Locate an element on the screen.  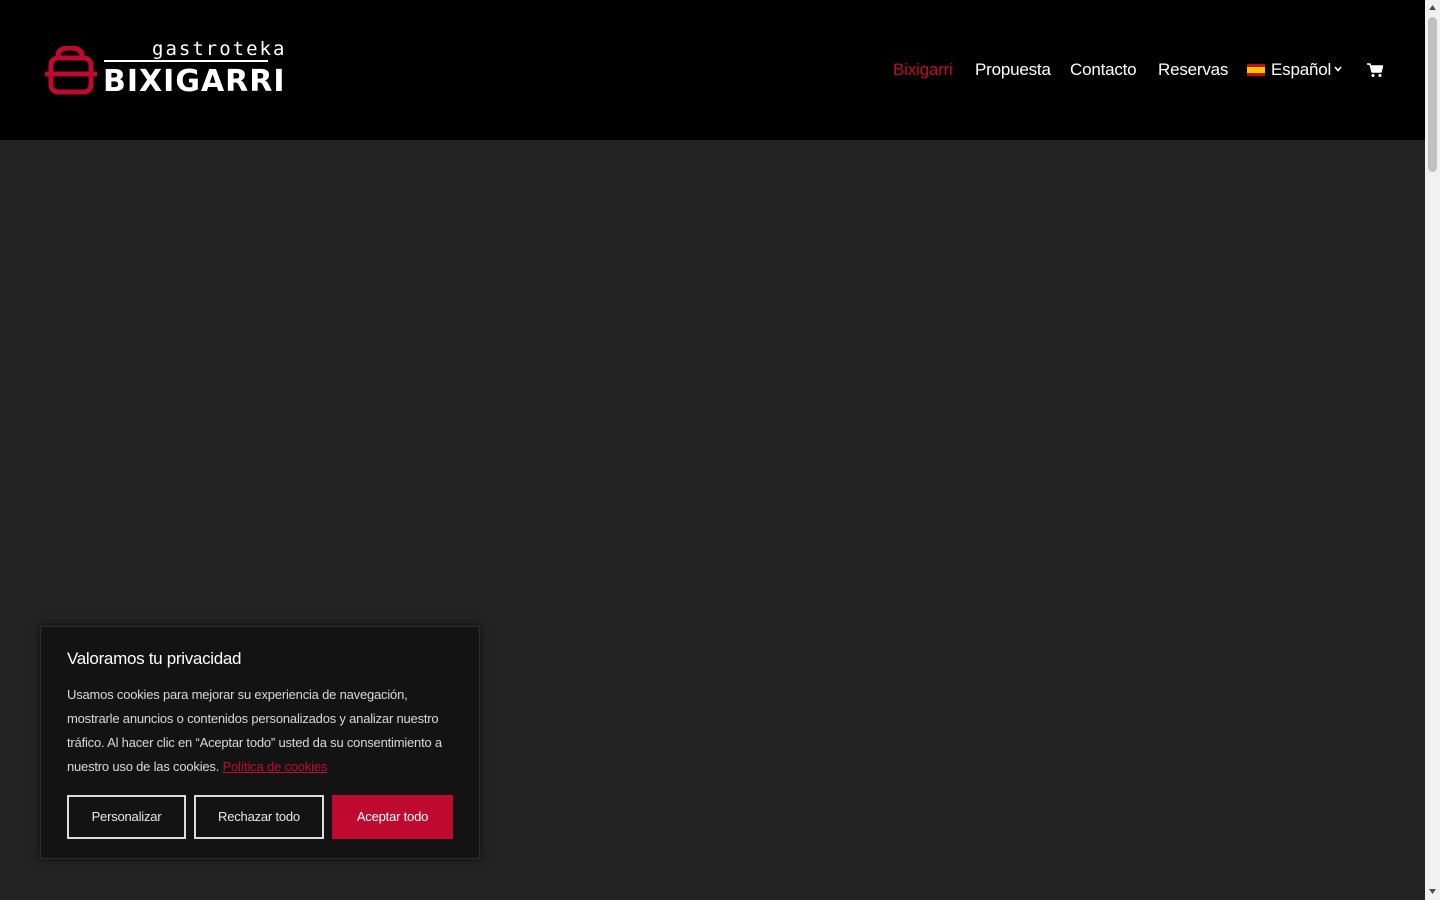
nav-item-reservas: Reservas is located at coordinates (1193, 70).